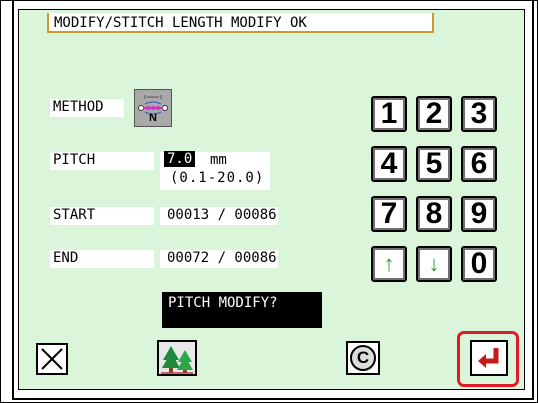 This screenshot has height=403, width=538. What do you see at coordinates (479, 264) in the screenshot?
I see `keypad-0-button: 0` at bounding box center [479, 264].